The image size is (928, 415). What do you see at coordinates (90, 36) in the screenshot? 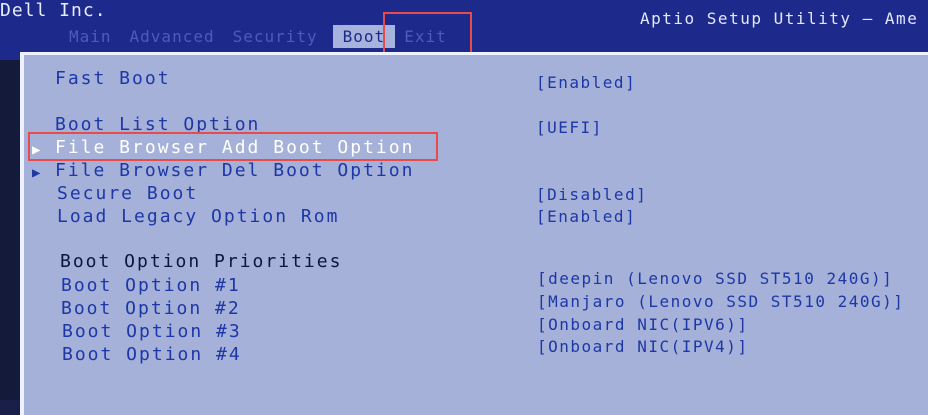
I see `tab-main: Main` at bounding box center [90, 36].